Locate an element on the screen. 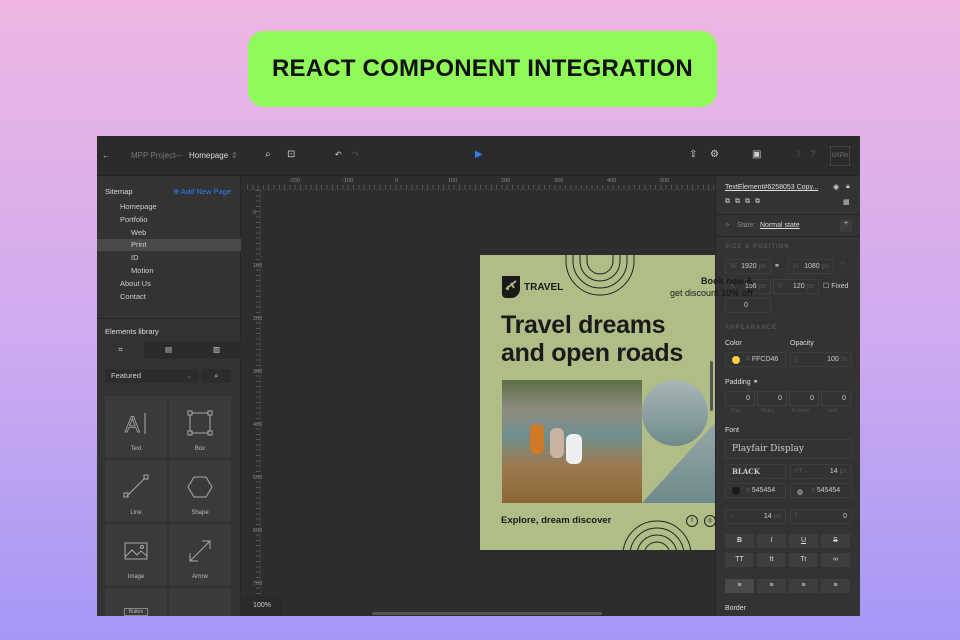 The height and width of the screenshot is (640, 960). help-icon: ? is located at coordinates (813, 154).